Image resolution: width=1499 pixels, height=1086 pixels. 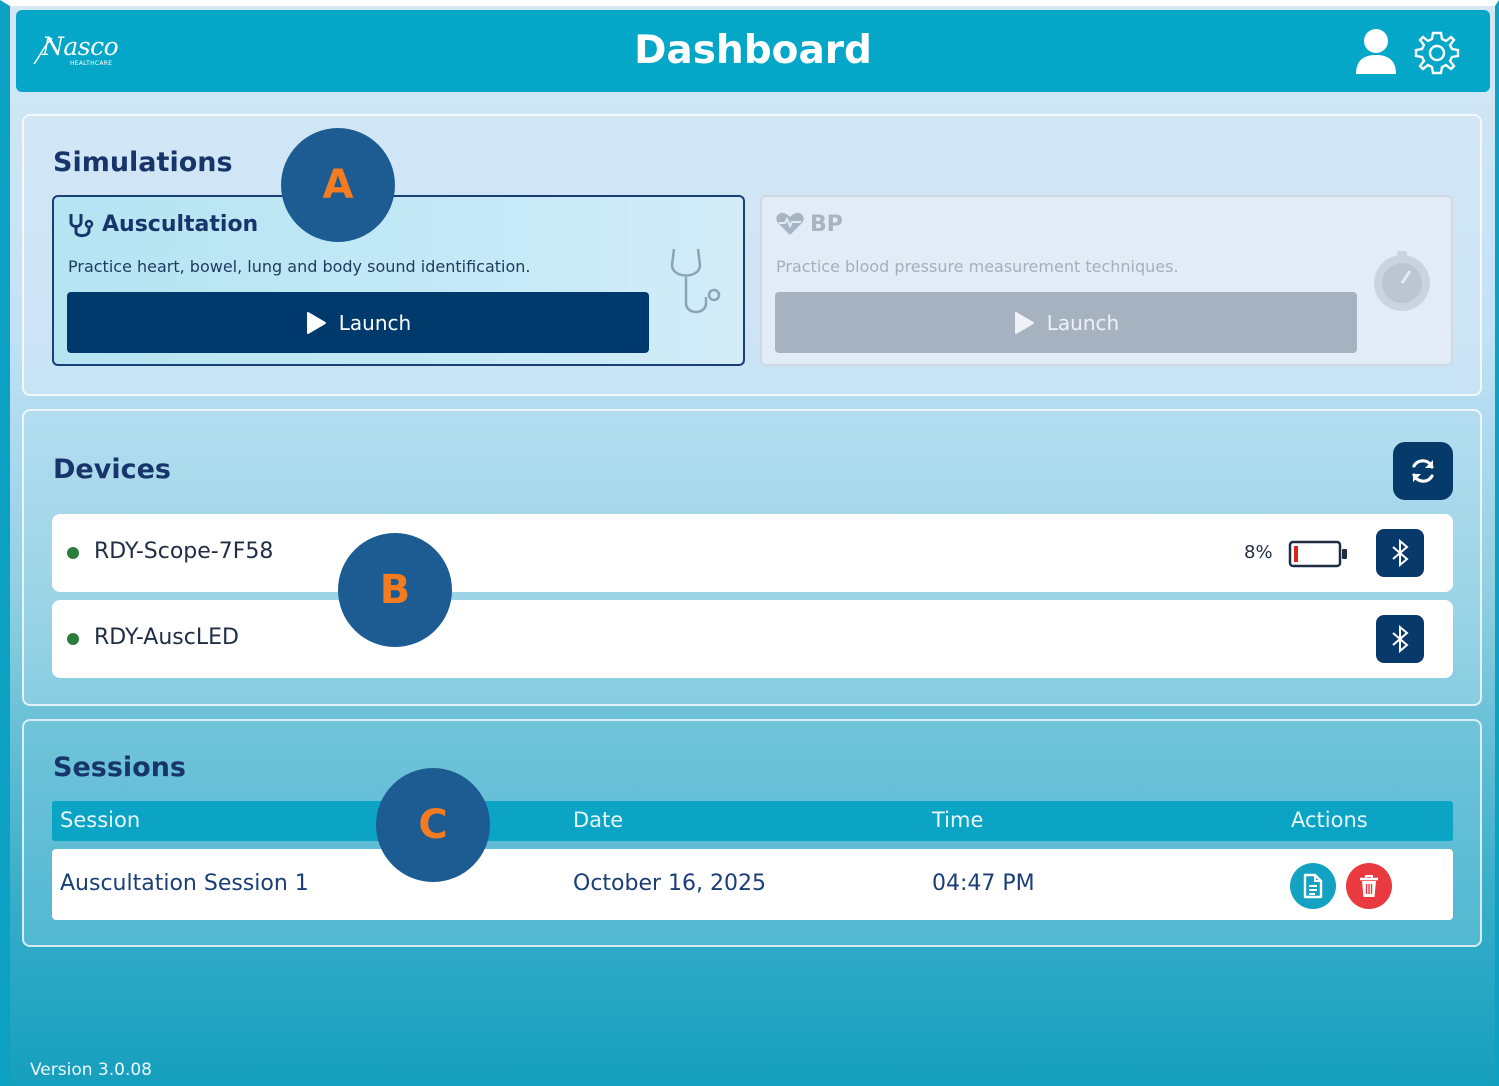 What do you see at coordinates (752, 553) in the screenshot?
I see `device-row: RDY-Scope-7F58 8%` at bounding box center [752, 553].